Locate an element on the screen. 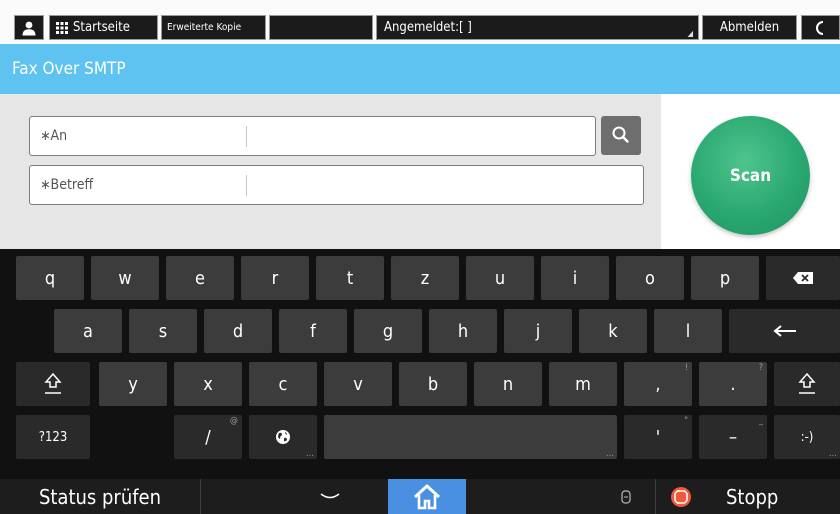 The image size is (840, 514). key-period: . ? is located at coordinates (733, 384).